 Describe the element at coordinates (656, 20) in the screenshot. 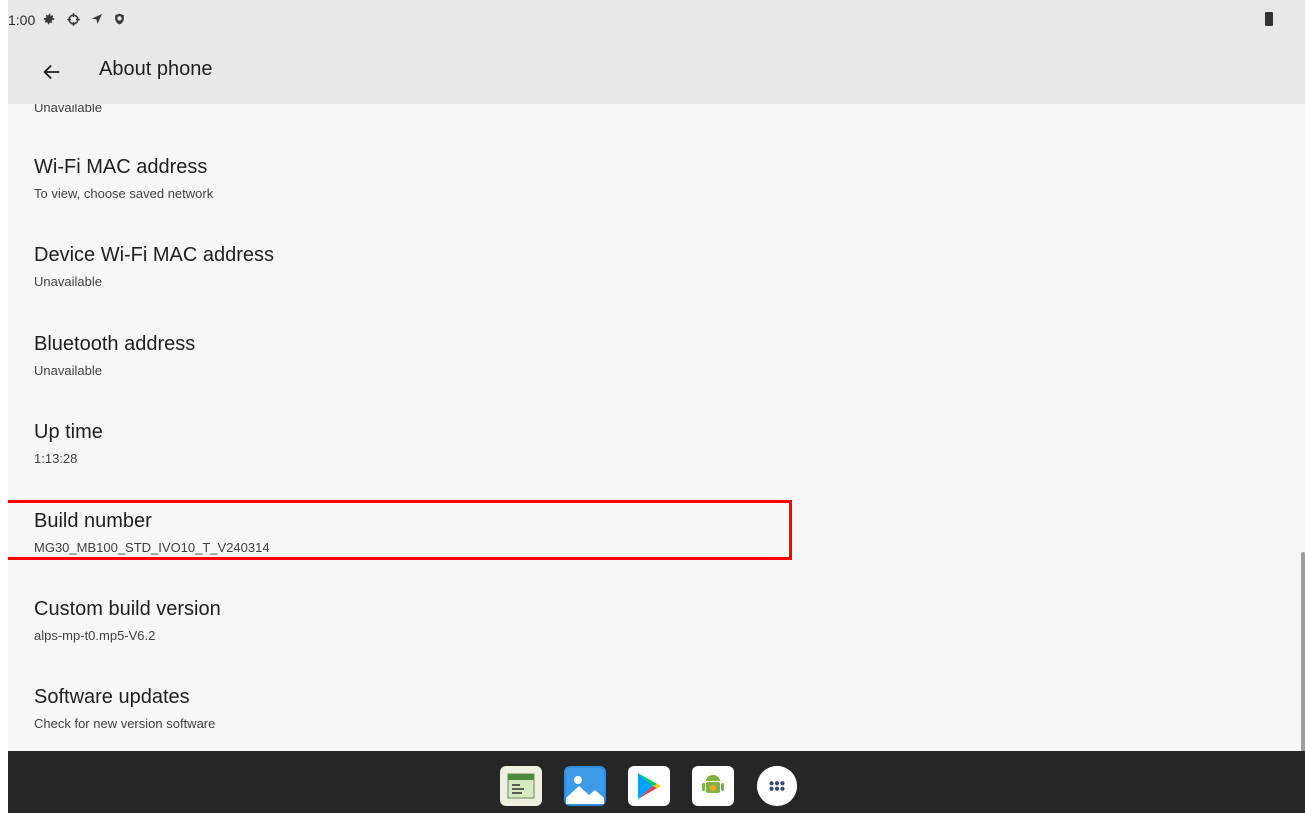

I see `status-bar: 1:00` at that location.